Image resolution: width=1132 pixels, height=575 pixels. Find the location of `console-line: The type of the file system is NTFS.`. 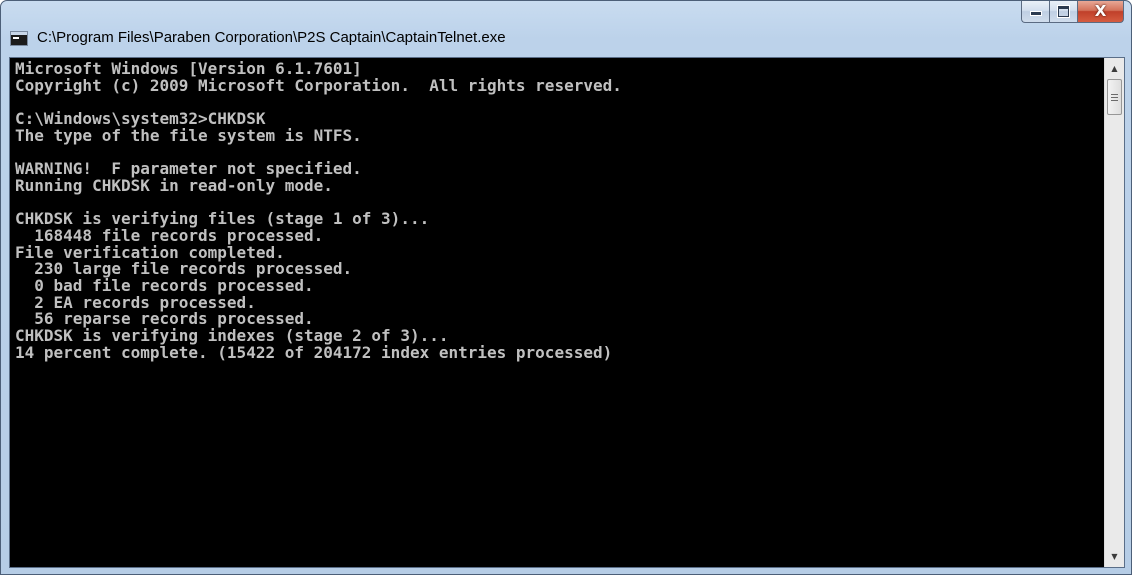

console-line: The type of the file system is NTFS. is located at coordinates (188, 135).